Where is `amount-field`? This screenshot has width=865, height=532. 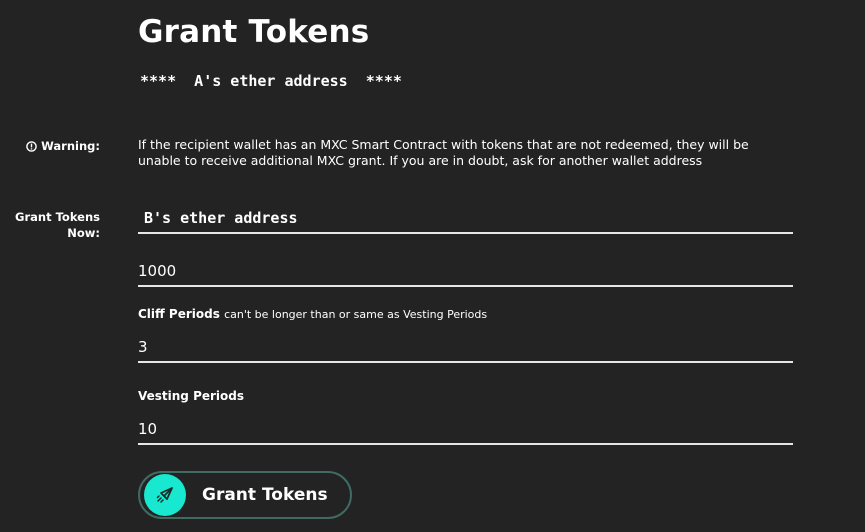
amount-field is located at coordinates (465, 272).